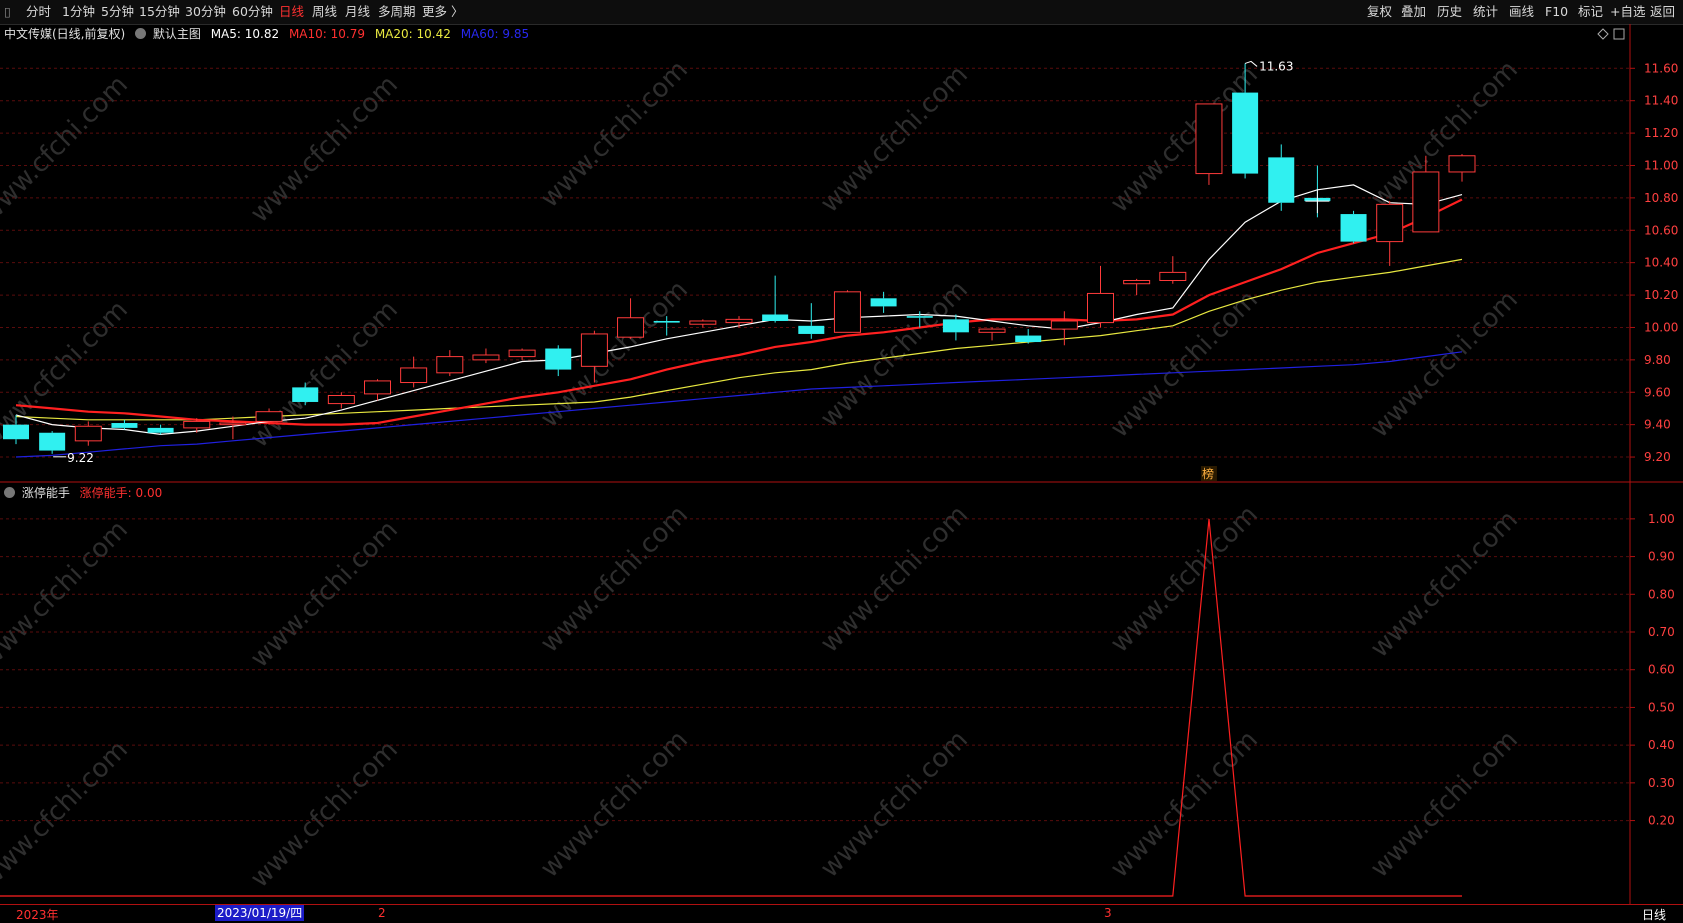 Image resolution: width=1683 pixels, height=923 pixels. What do you see at coordinates (1654, 914) in the screenshot?
I see `period-label: 日线` at bounding box center [1654, 914].